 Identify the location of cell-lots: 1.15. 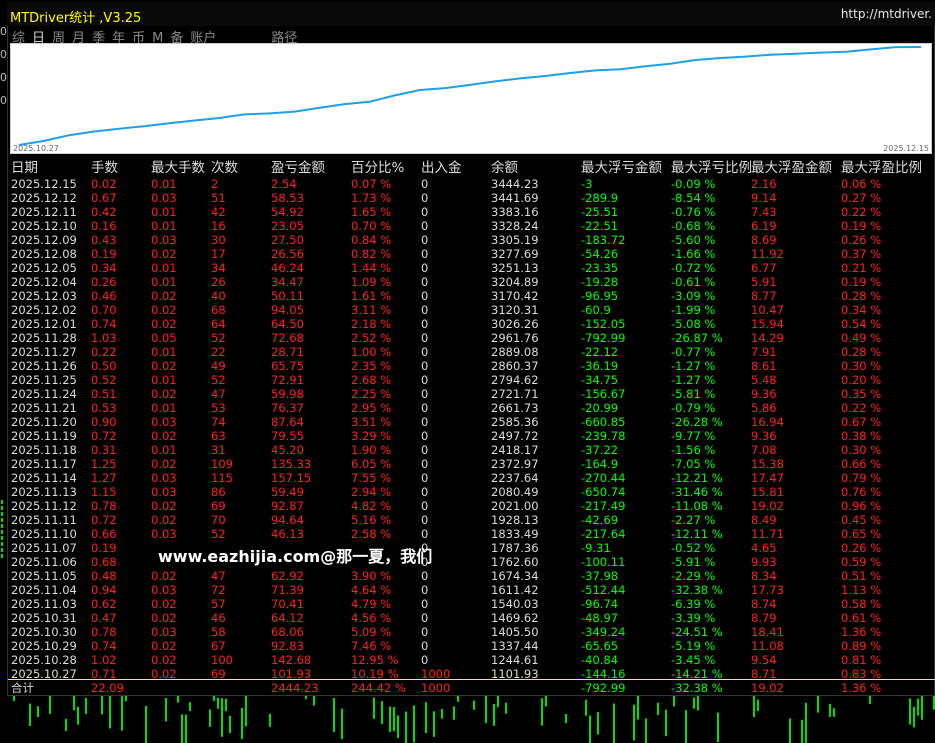
(104, 492).